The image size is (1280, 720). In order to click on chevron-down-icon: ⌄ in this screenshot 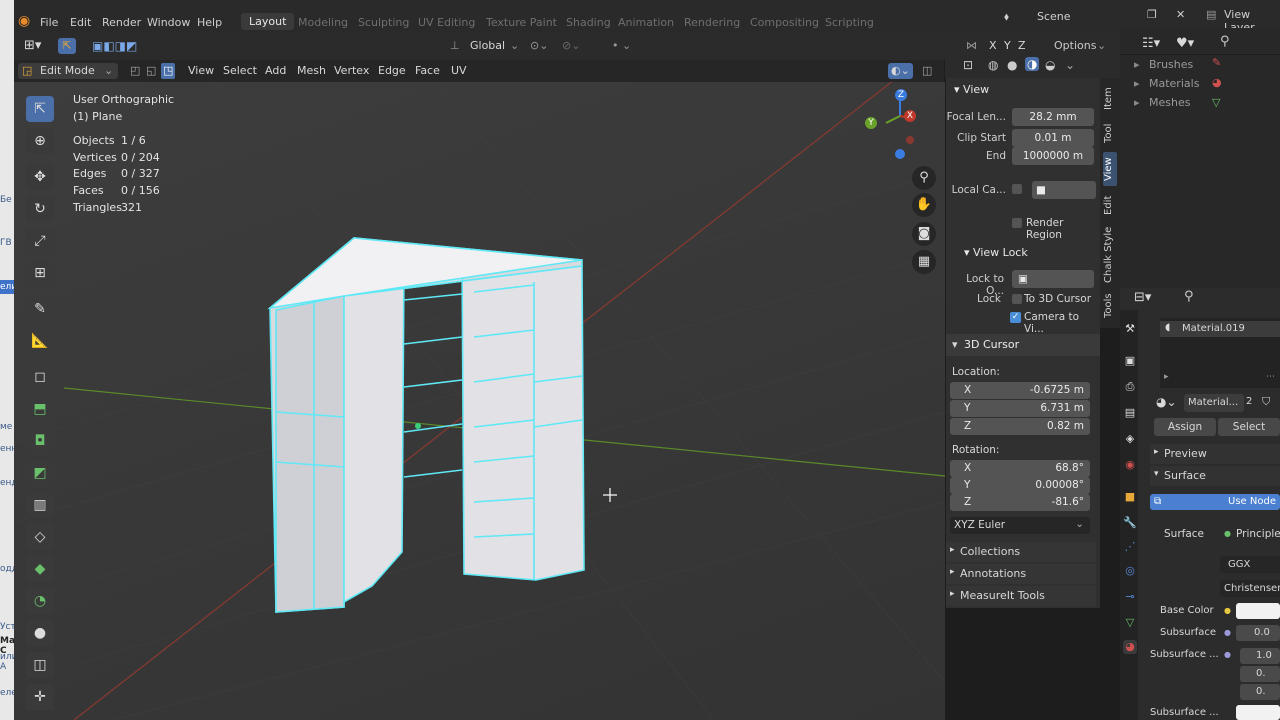, I will do `click(1070, 65)`.